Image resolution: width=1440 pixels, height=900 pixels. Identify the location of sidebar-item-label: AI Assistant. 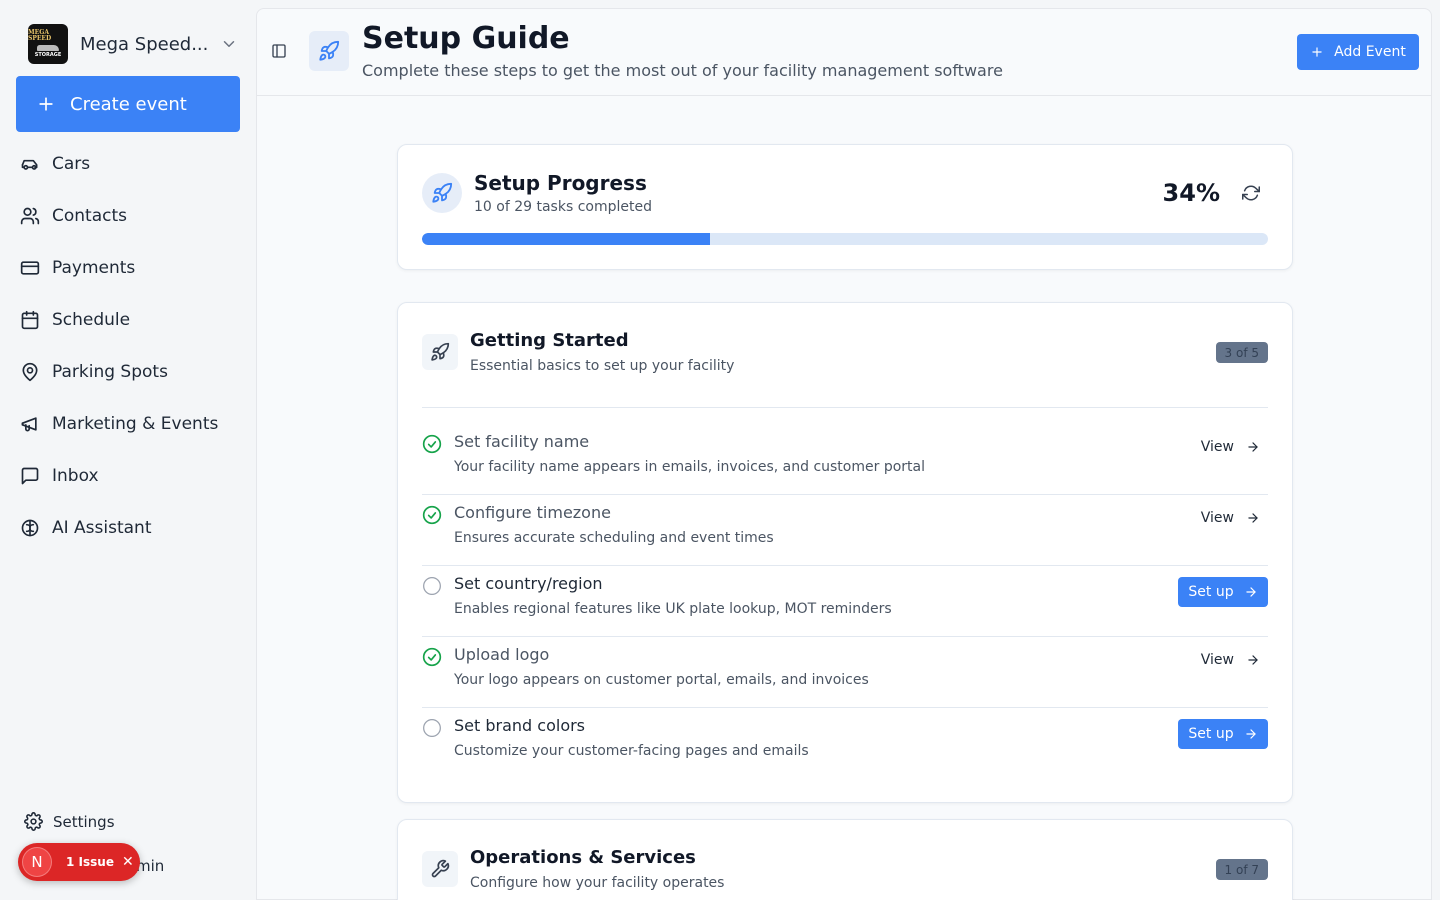
(102, 528).